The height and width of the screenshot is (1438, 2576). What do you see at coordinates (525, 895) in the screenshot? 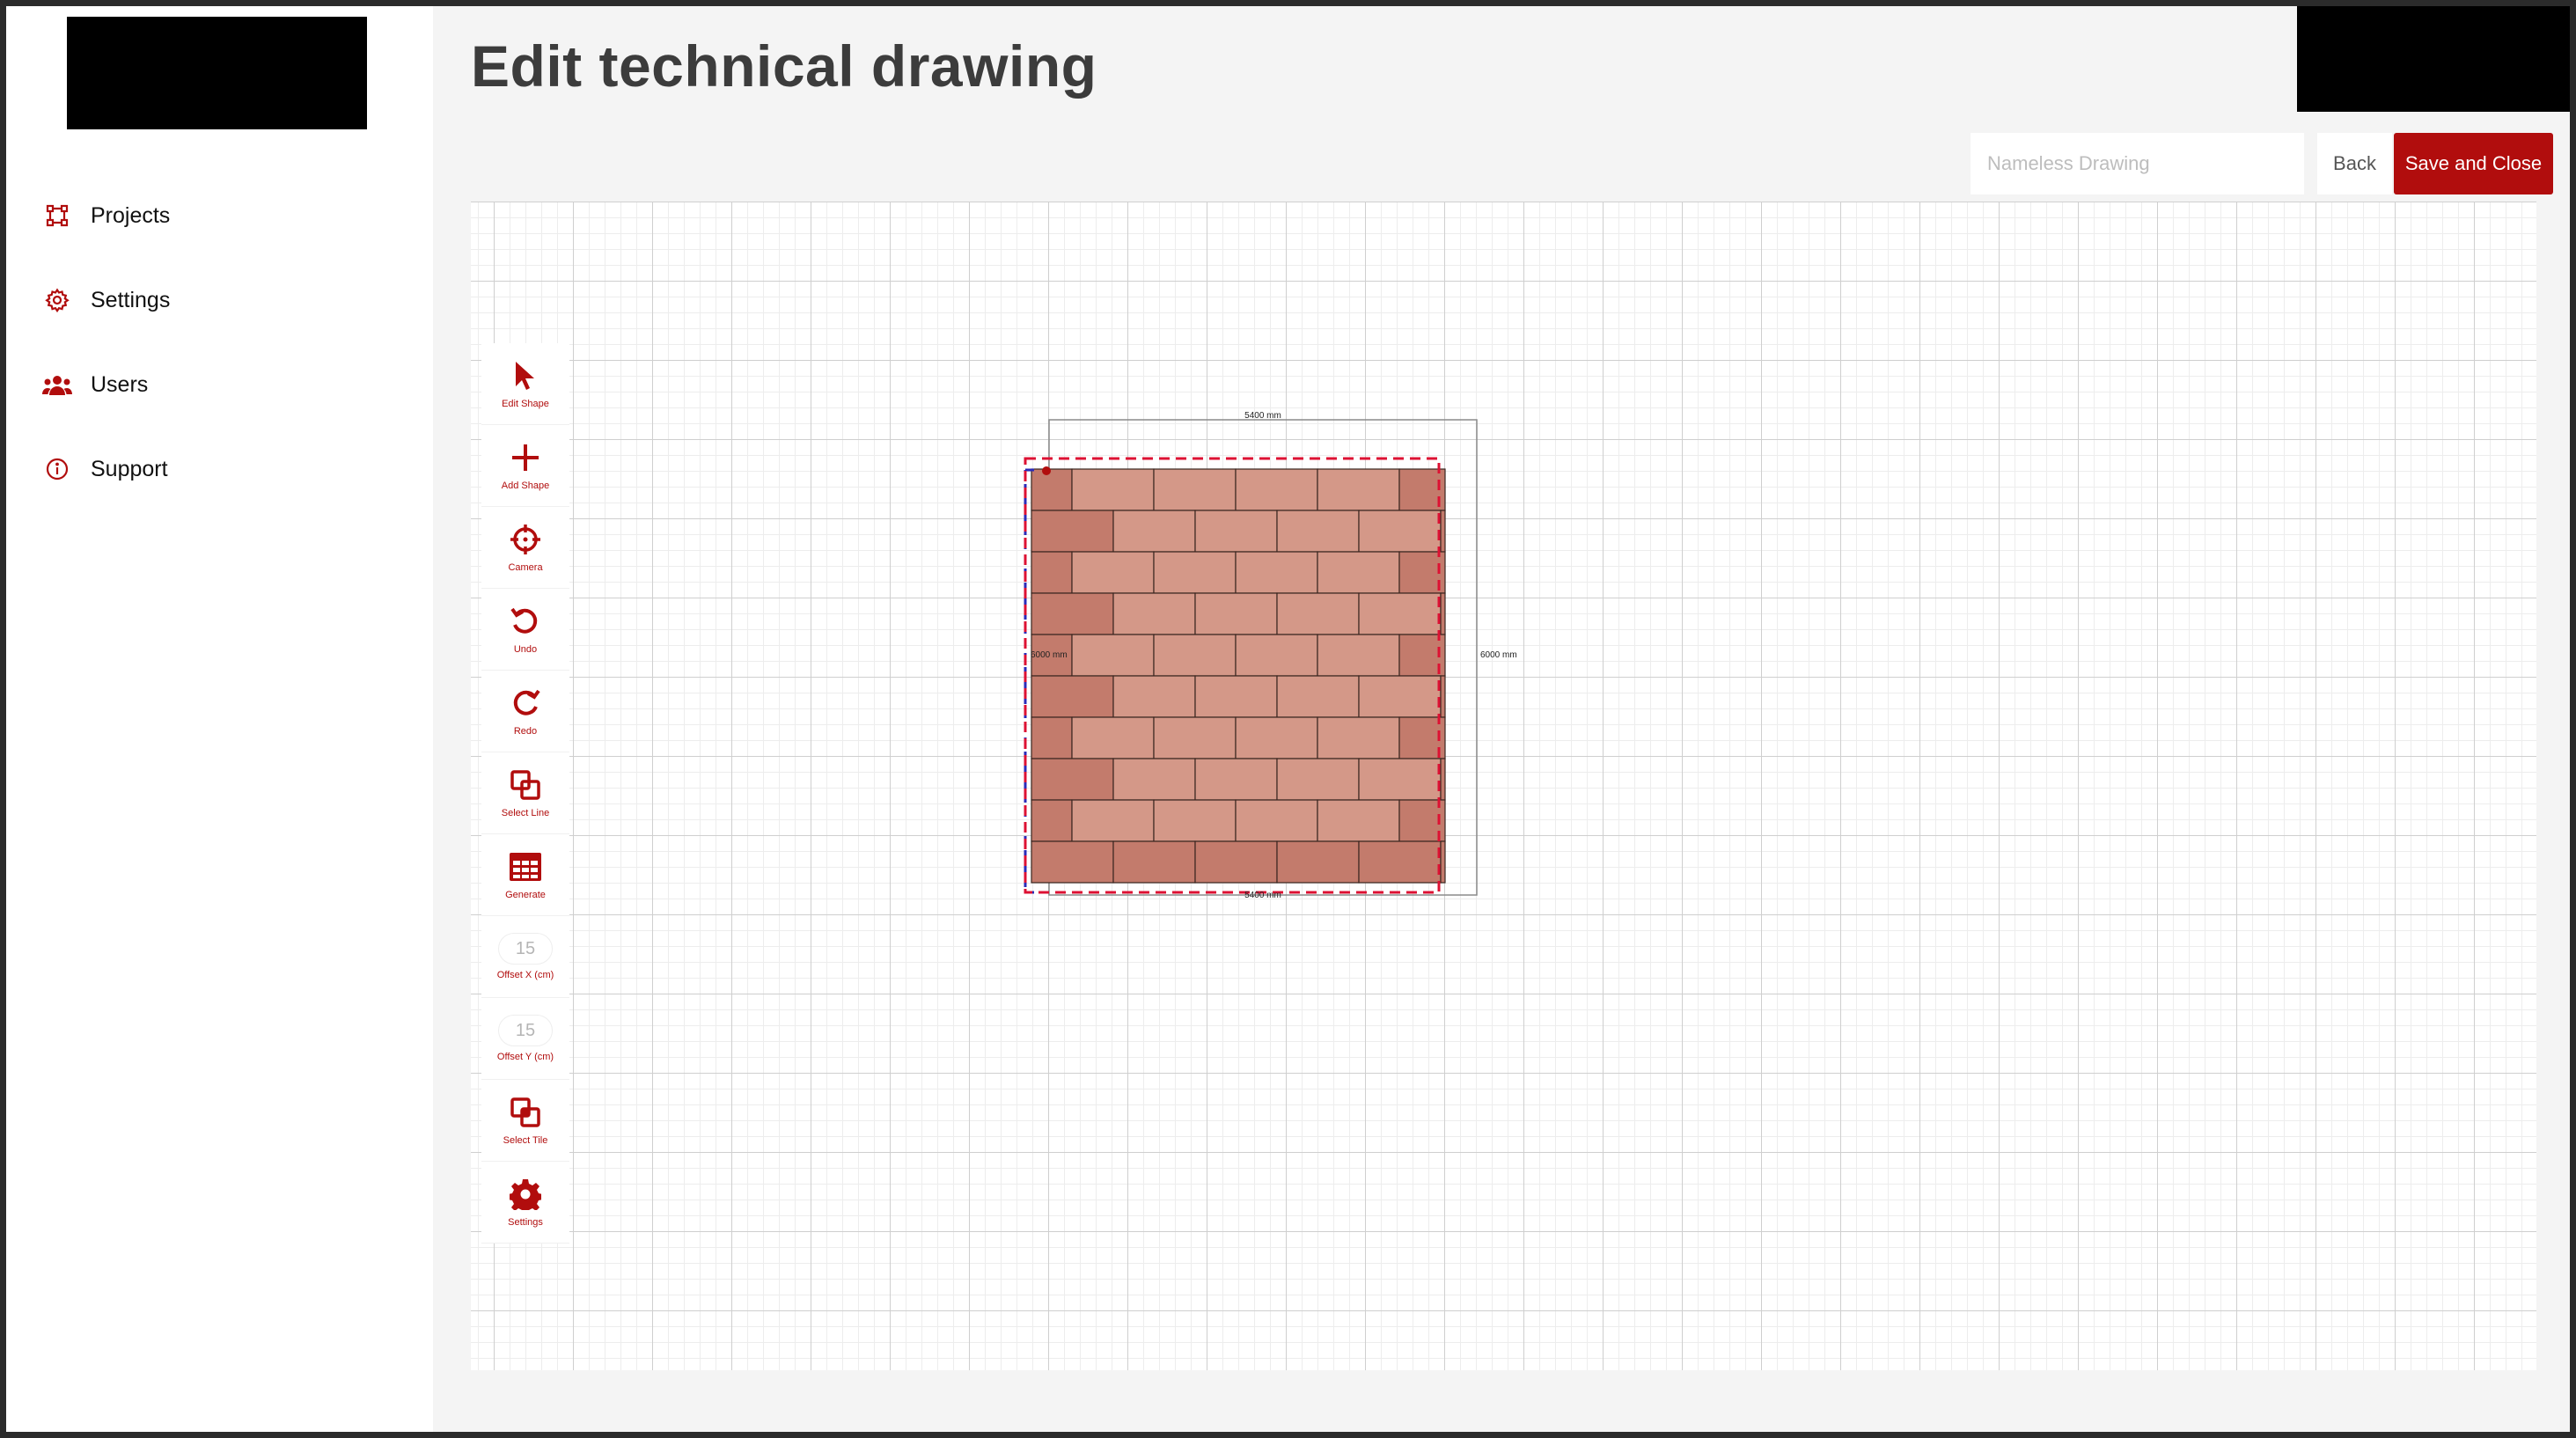
I see `tool-label: Generate` at bounding box center [525, 895].